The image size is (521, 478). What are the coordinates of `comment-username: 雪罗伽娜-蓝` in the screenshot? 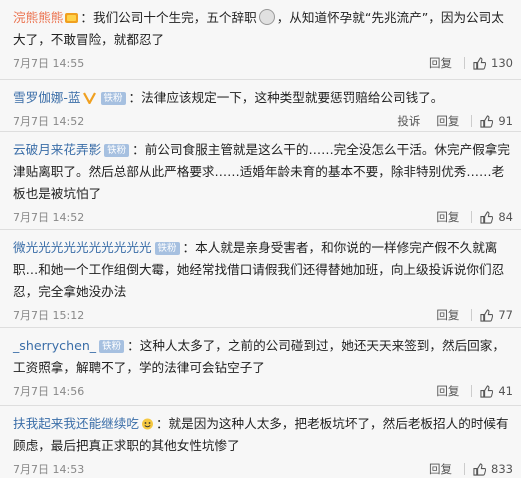 It's located at (47, 97).